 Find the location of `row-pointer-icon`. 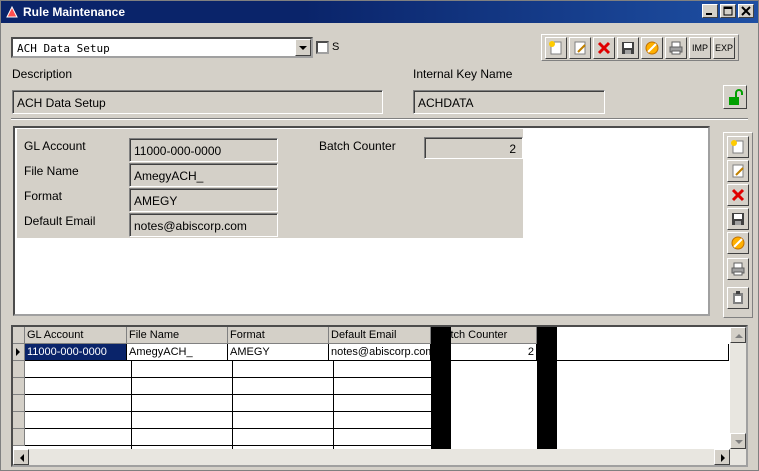

row-pointer-icon is located at coordinates (18, 352).